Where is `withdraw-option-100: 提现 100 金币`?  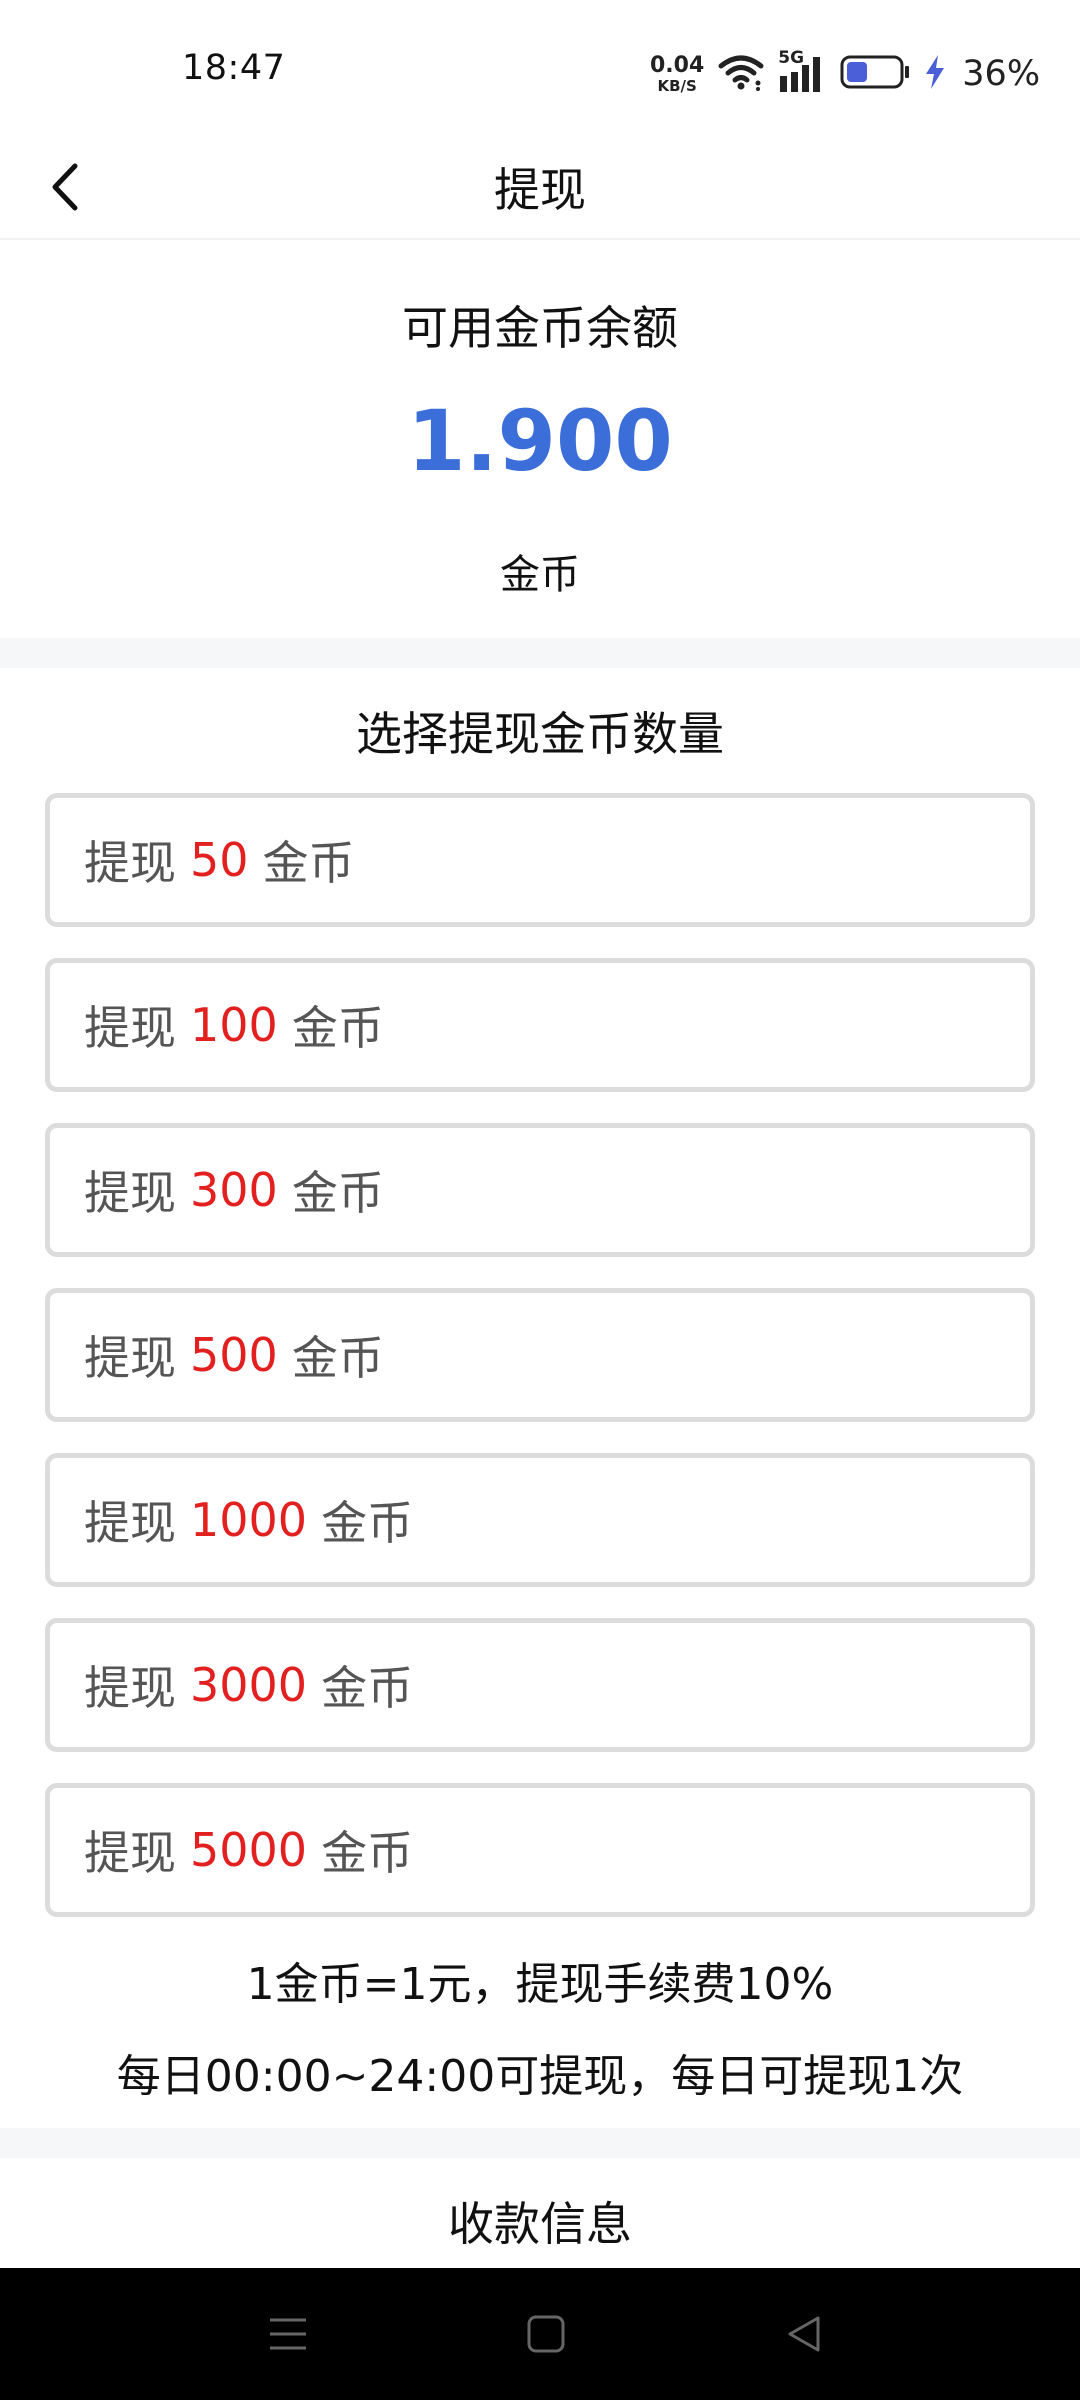 withdraw-option-100: 提现 100 金币 is located at coordinates (540, 1025).